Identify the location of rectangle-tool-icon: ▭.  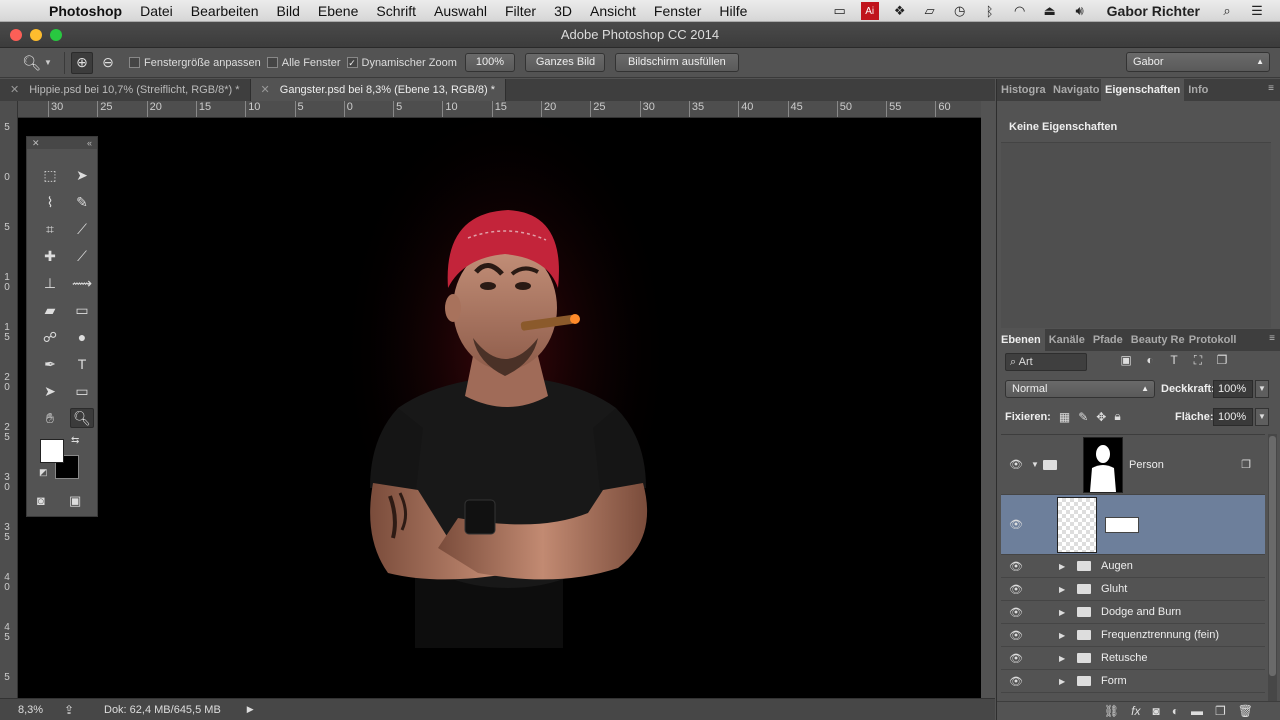
(82, 391).